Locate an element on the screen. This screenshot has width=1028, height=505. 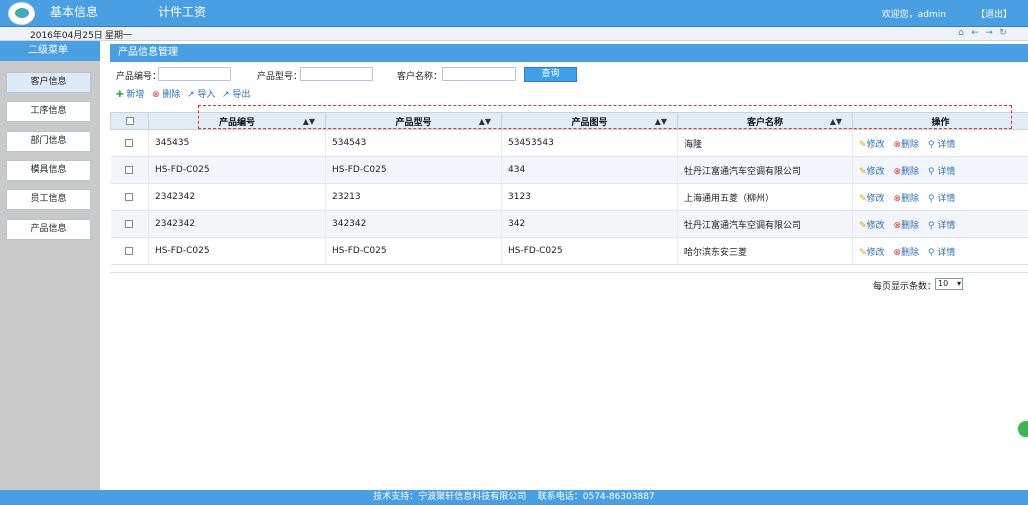
col-product-model-label: 产品型号 is located at coordinates (413, 122).